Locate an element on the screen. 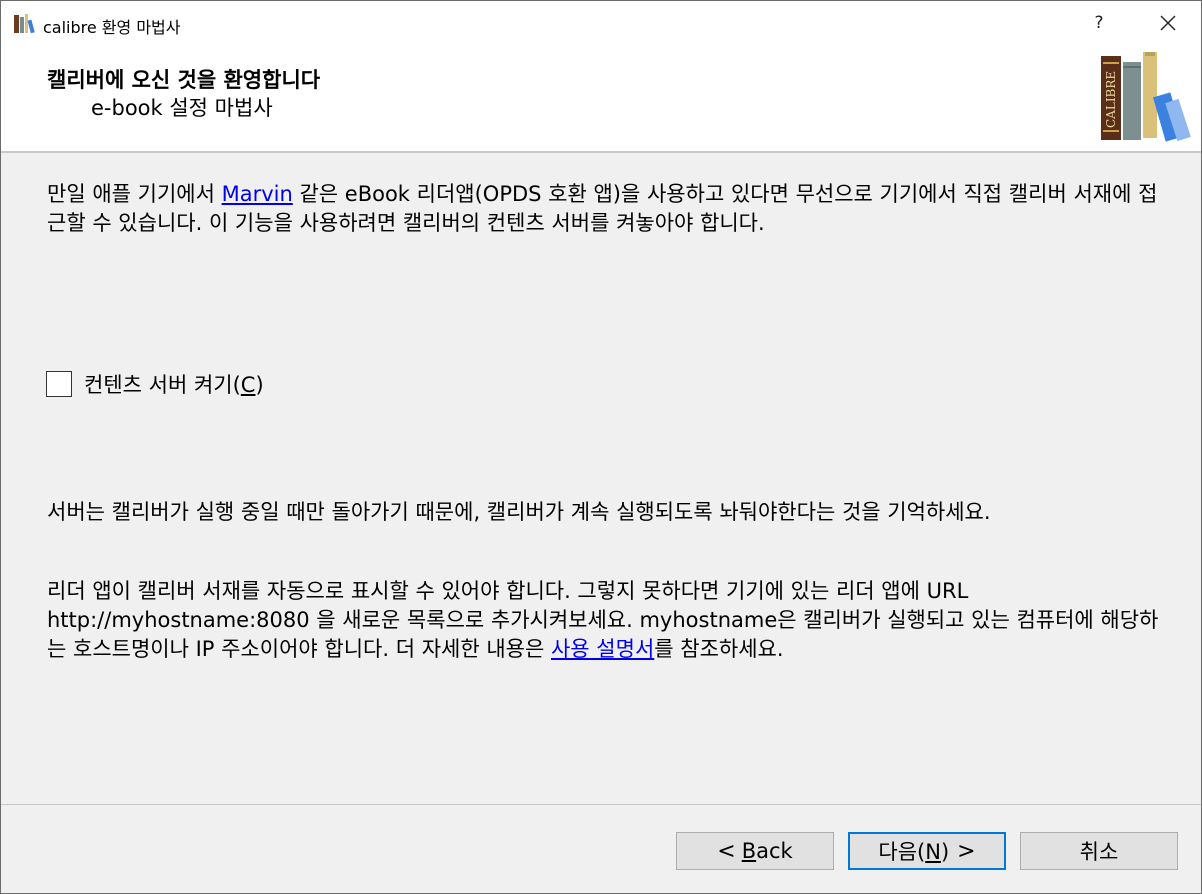 This screenshot has height=894, width=1202. page-title: 캘리버에 오신 것을 환영합니다 is located at coordinates (184, 80).